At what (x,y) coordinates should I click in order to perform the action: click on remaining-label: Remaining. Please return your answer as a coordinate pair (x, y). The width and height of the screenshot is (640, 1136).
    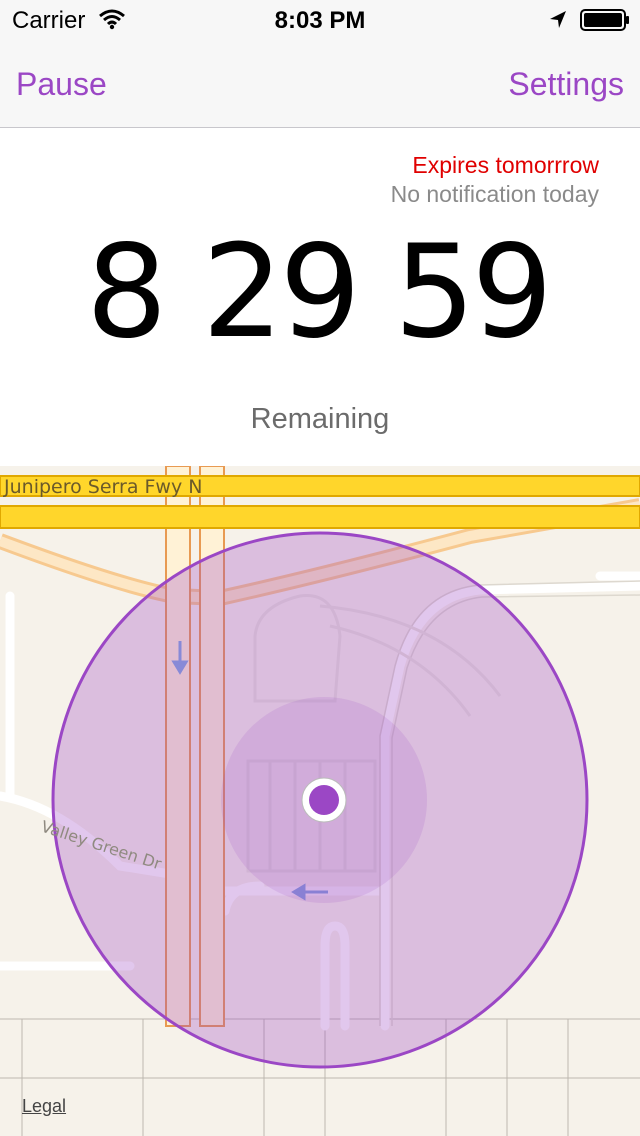
    Looking at the image, I should click on (320, 419).